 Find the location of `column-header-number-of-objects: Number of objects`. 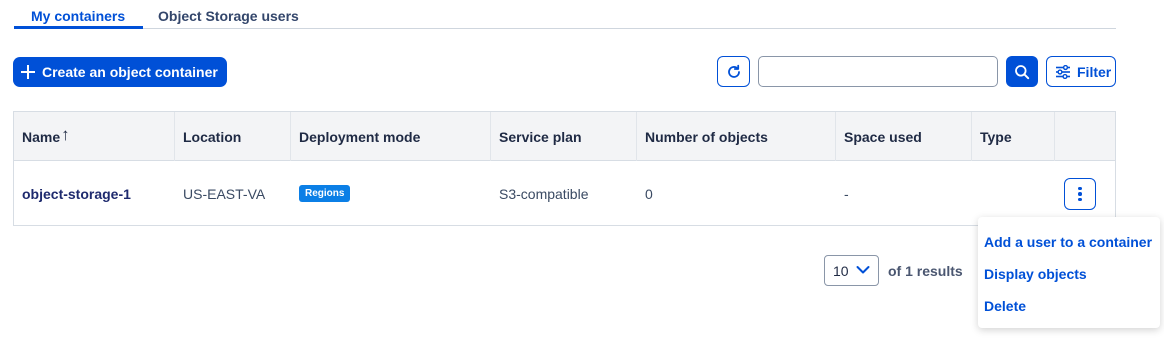

column-header-number-of-objects: Number of objects is located at coordinates (736, 136).